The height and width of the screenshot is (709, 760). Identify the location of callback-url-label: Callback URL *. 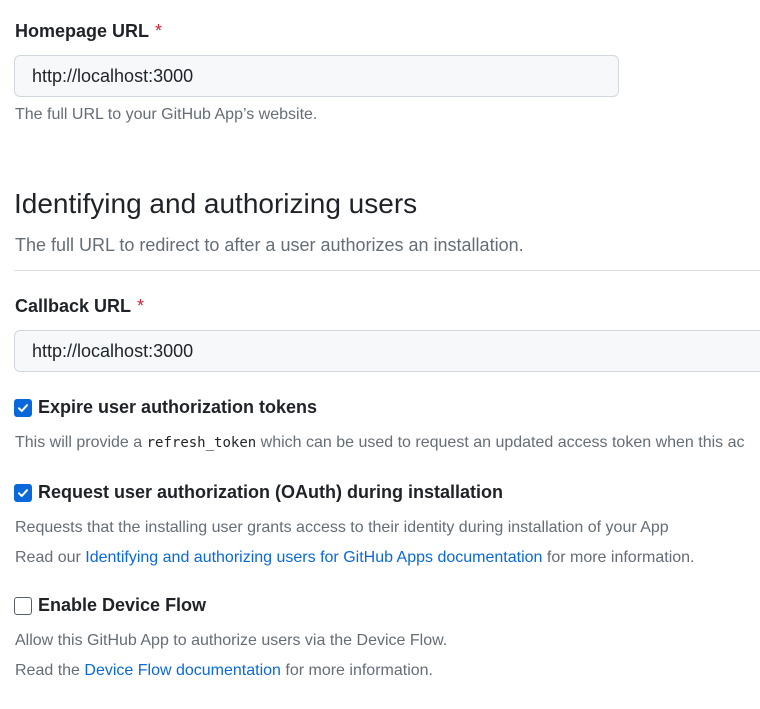
(79, 306).